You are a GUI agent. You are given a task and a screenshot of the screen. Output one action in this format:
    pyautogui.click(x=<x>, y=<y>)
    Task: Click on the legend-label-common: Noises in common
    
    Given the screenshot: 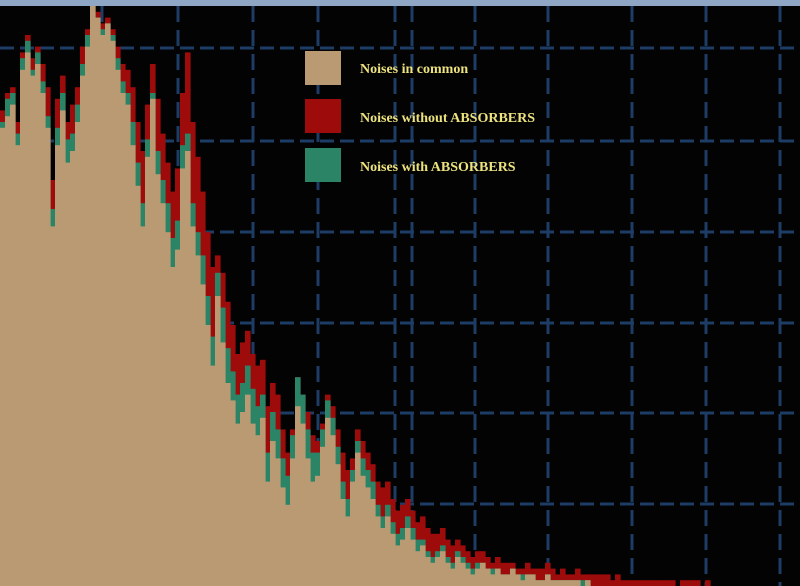 What is the action you would take?
    pyautogui.click(x=414, y=69)
    